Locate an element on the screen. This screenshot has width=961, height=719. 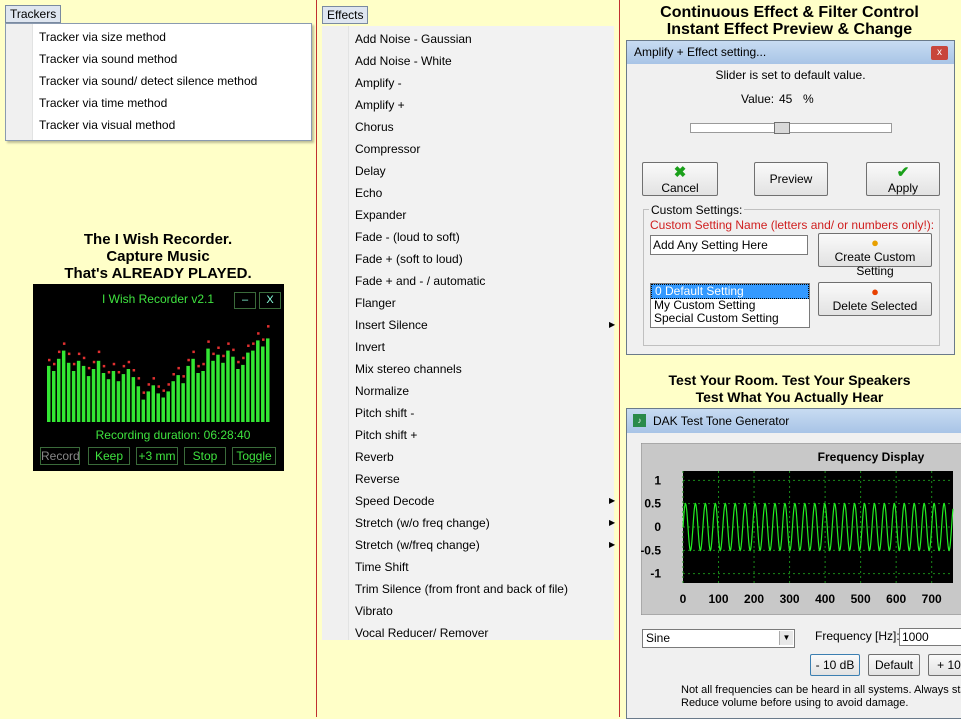
frequency-input is located at coordinates (930, 637).